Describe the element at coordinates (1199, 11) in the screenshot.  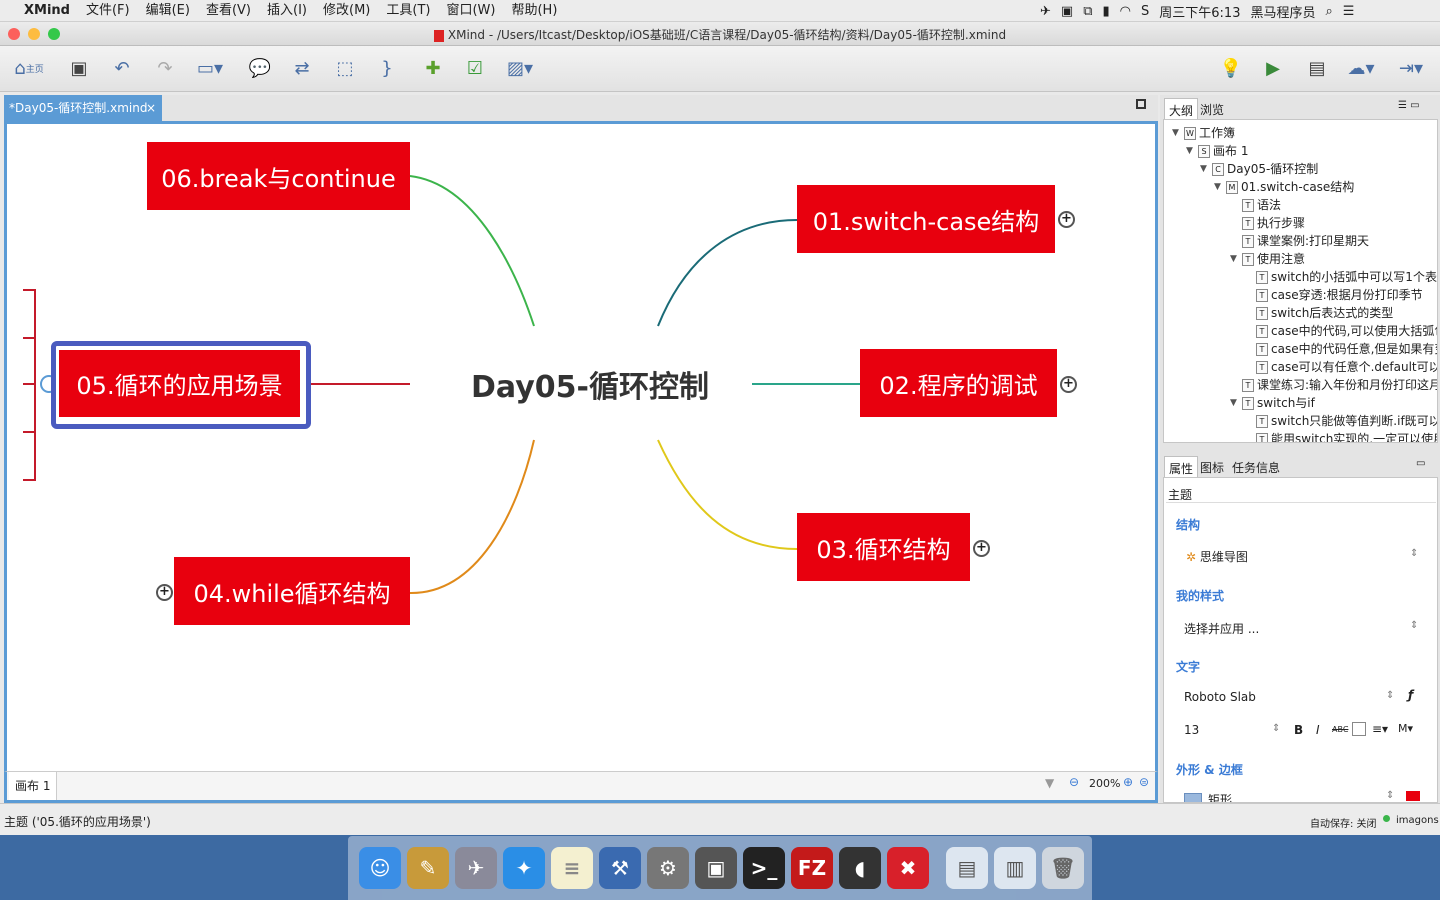
I see `clock: 周三下午6:13` at that location.